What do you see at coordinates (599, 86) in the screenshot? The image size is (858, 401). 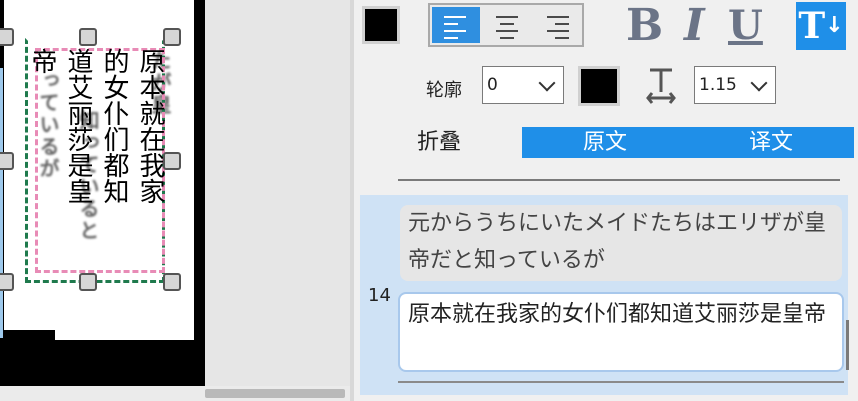 I see `outline-color-button` at bounding box center [599, 86].